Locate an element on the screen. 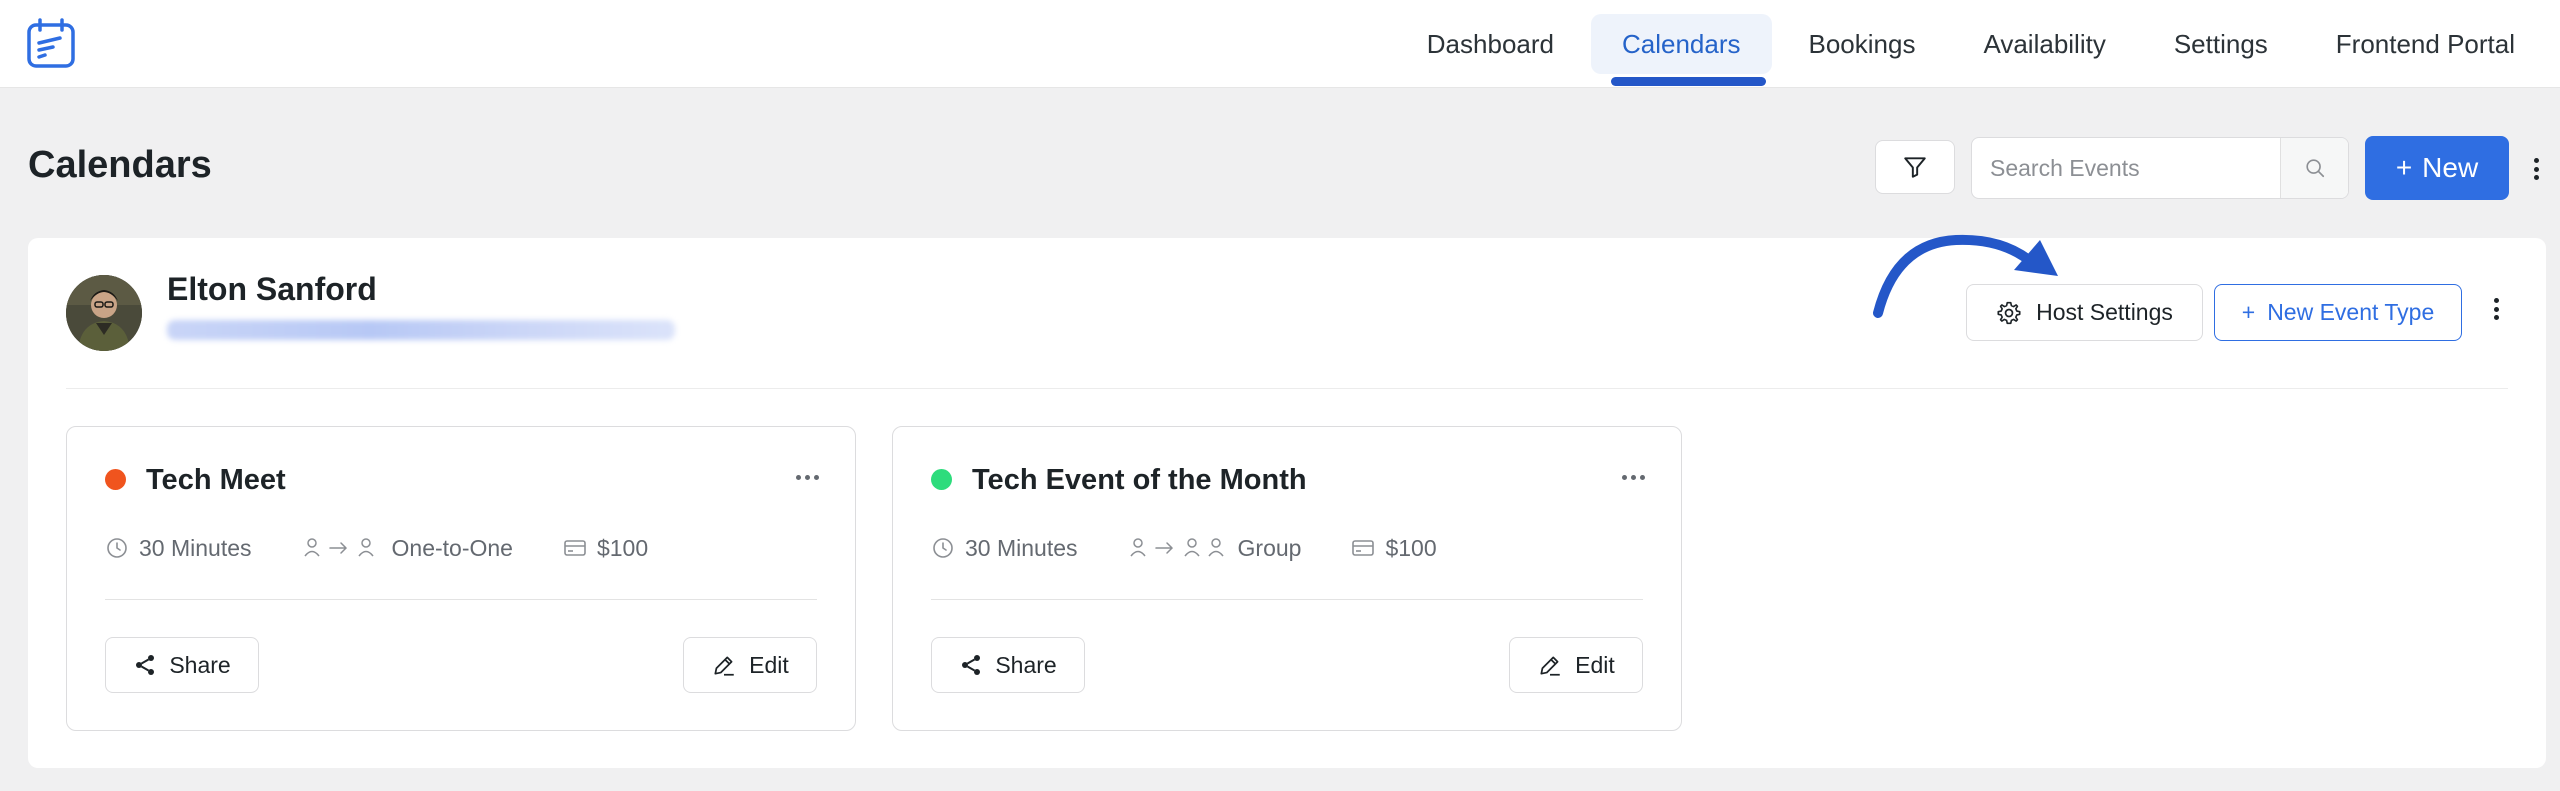 The width and height of the screenshot is (2560, 791). host-name: Elton Sanford is located at coordinates (272, 289).